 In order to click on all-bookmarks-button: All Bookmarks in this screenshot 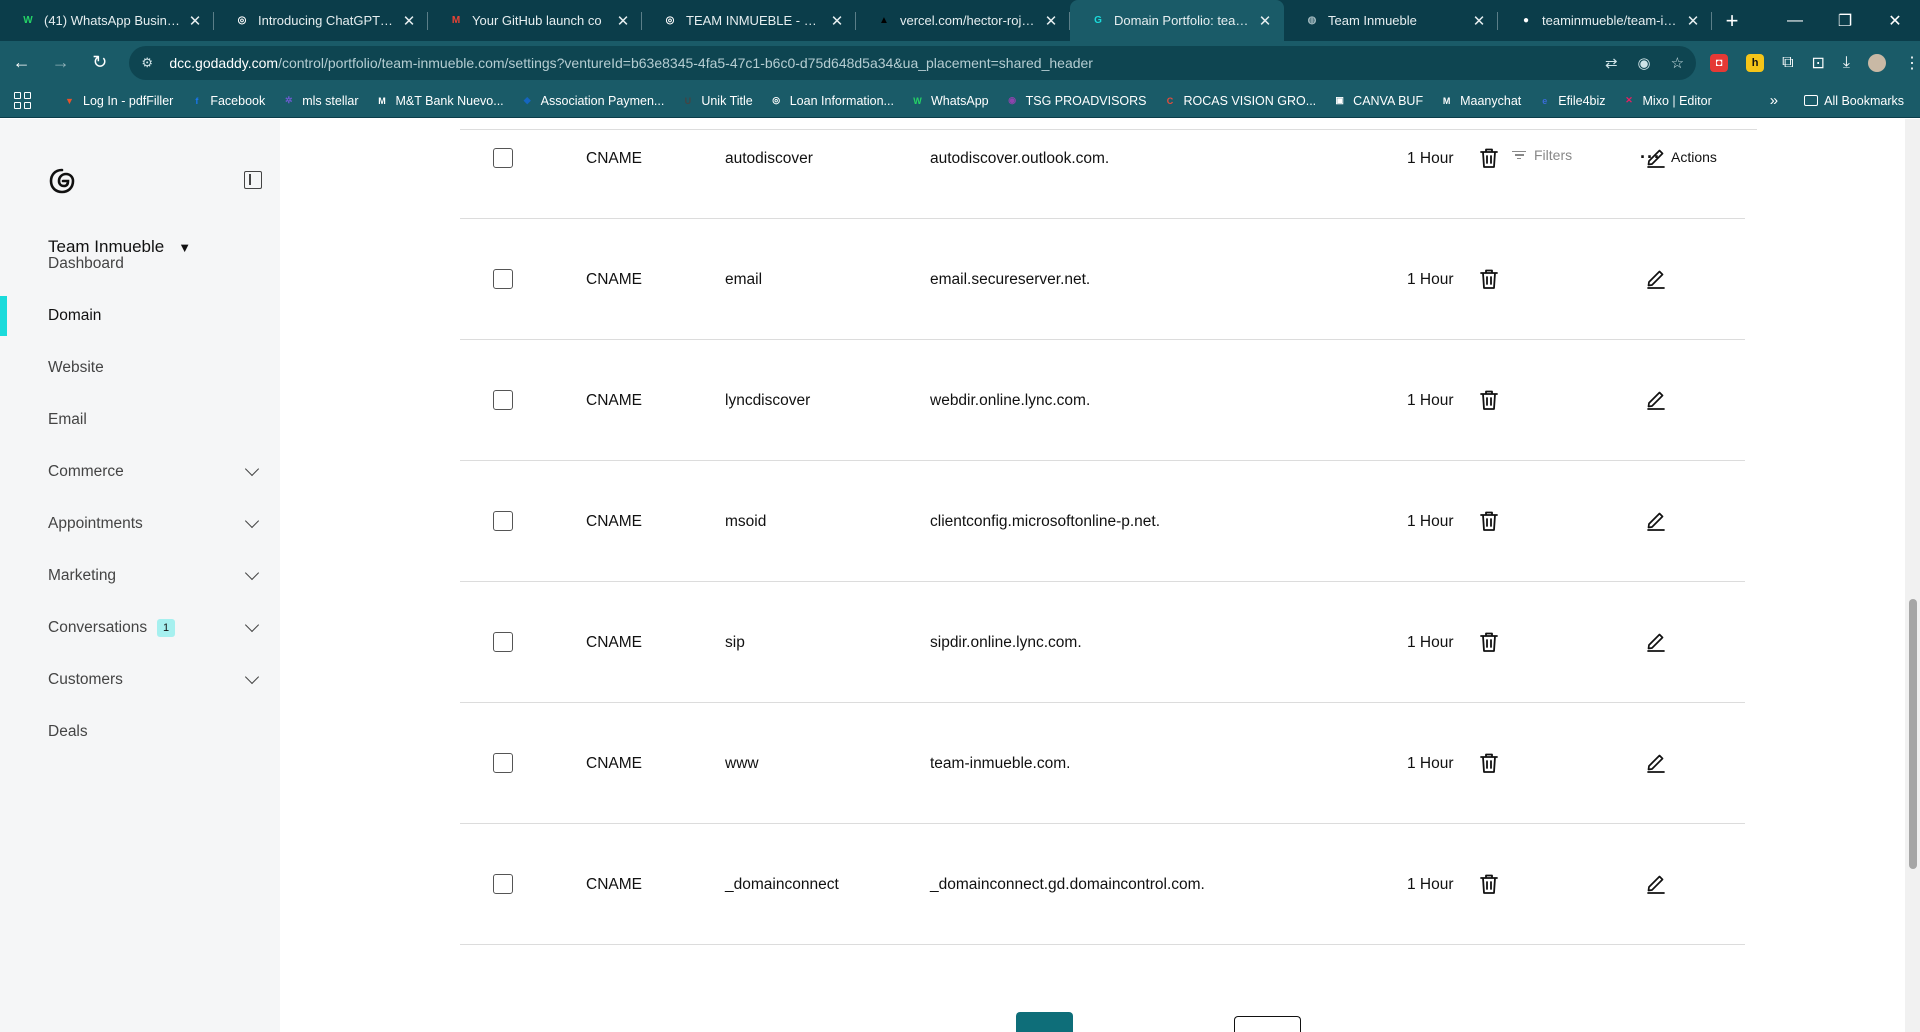, I will do `click(1854, 101)`.